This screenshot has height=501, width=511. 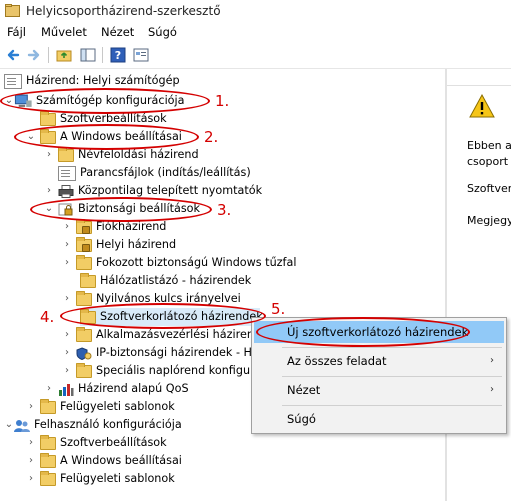 I want to click on annotation-number: 4., so click(x=47, y=317).